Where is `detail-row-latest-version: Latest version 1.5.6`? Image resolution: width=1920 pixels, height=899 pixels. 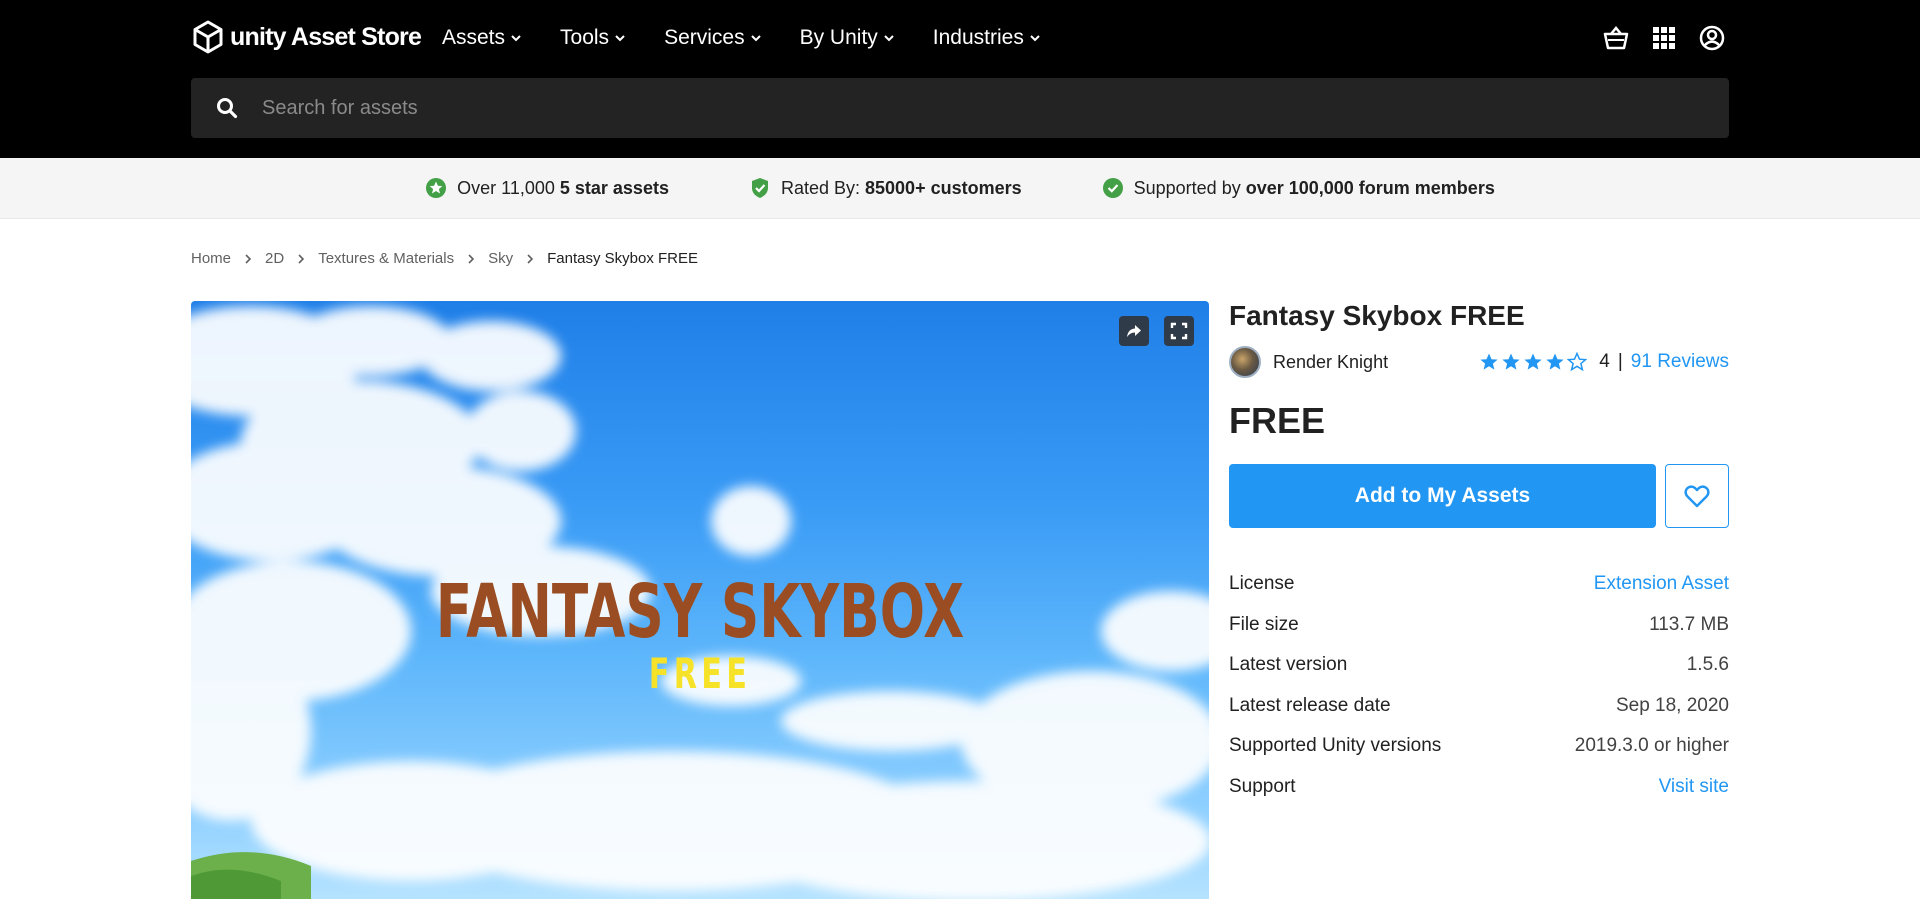
detail-row-latest-version: Latest version 1.5.6 is located at coordinates (1479, 665).